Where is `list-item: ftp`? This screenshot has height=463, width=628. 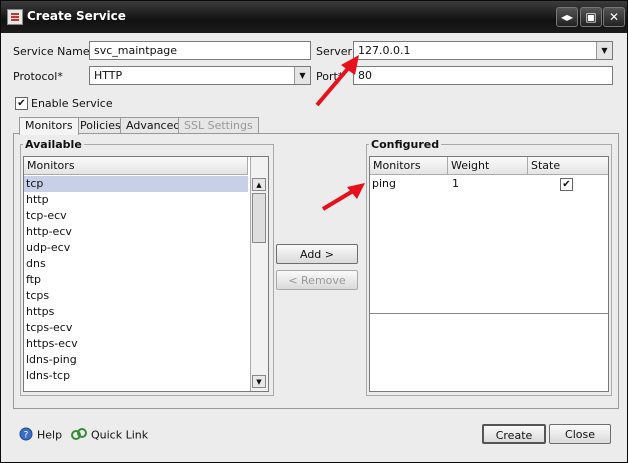 list-item: ftp is located at coordinates (136, 280).